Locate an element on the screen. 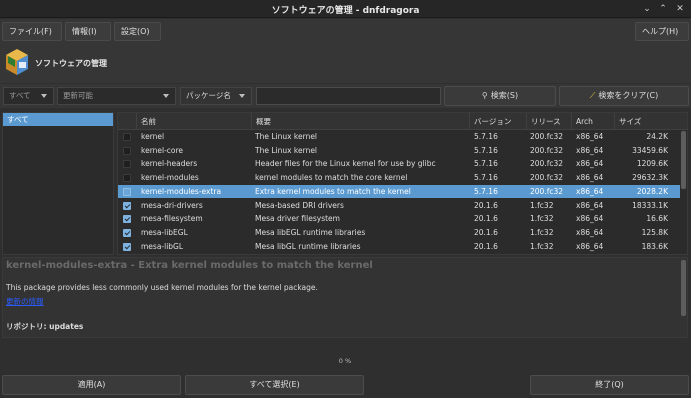 Image resolution: width=691 pixels, height=398 pixels. quit-button: 終了(Q) is located at coordinates (609, 385).